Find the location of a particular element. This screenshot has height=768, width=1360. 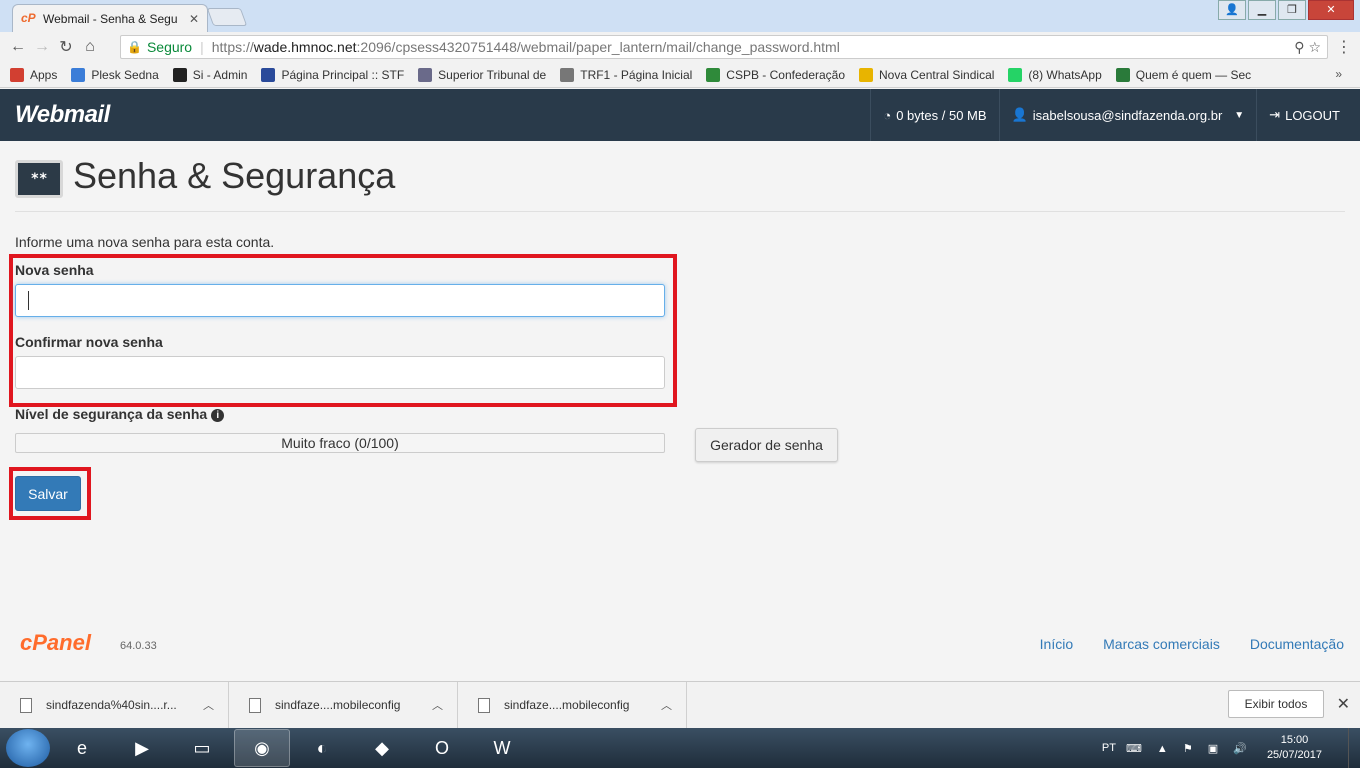

plesk-icon is located at coordinates (78, 74).